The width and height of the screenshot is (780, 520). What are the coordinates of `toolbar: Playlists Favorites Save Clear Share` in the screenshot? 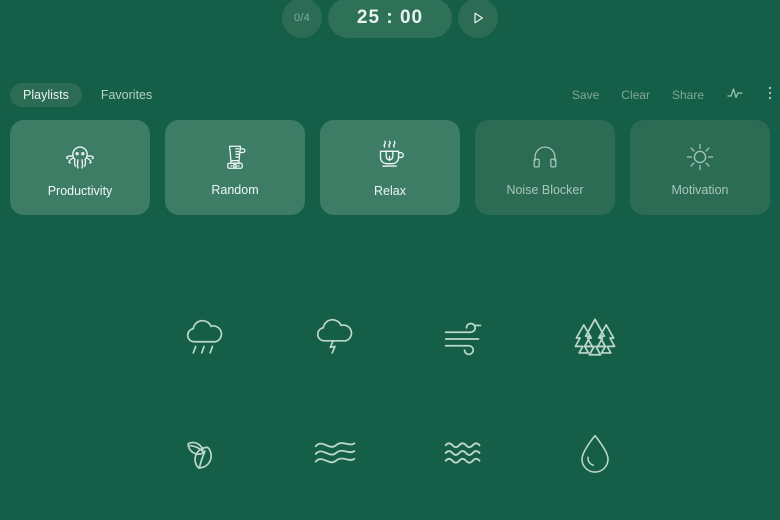 It's located at (390, 95).